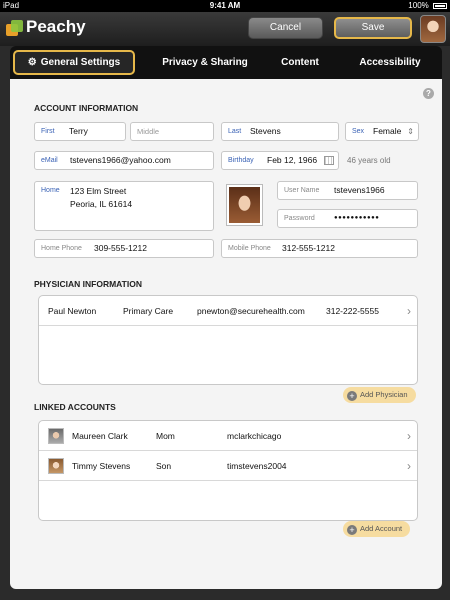  Describe the element at coordinates (265, 131) in the screenshot. I see `last-name-value: Stevens` at that location.